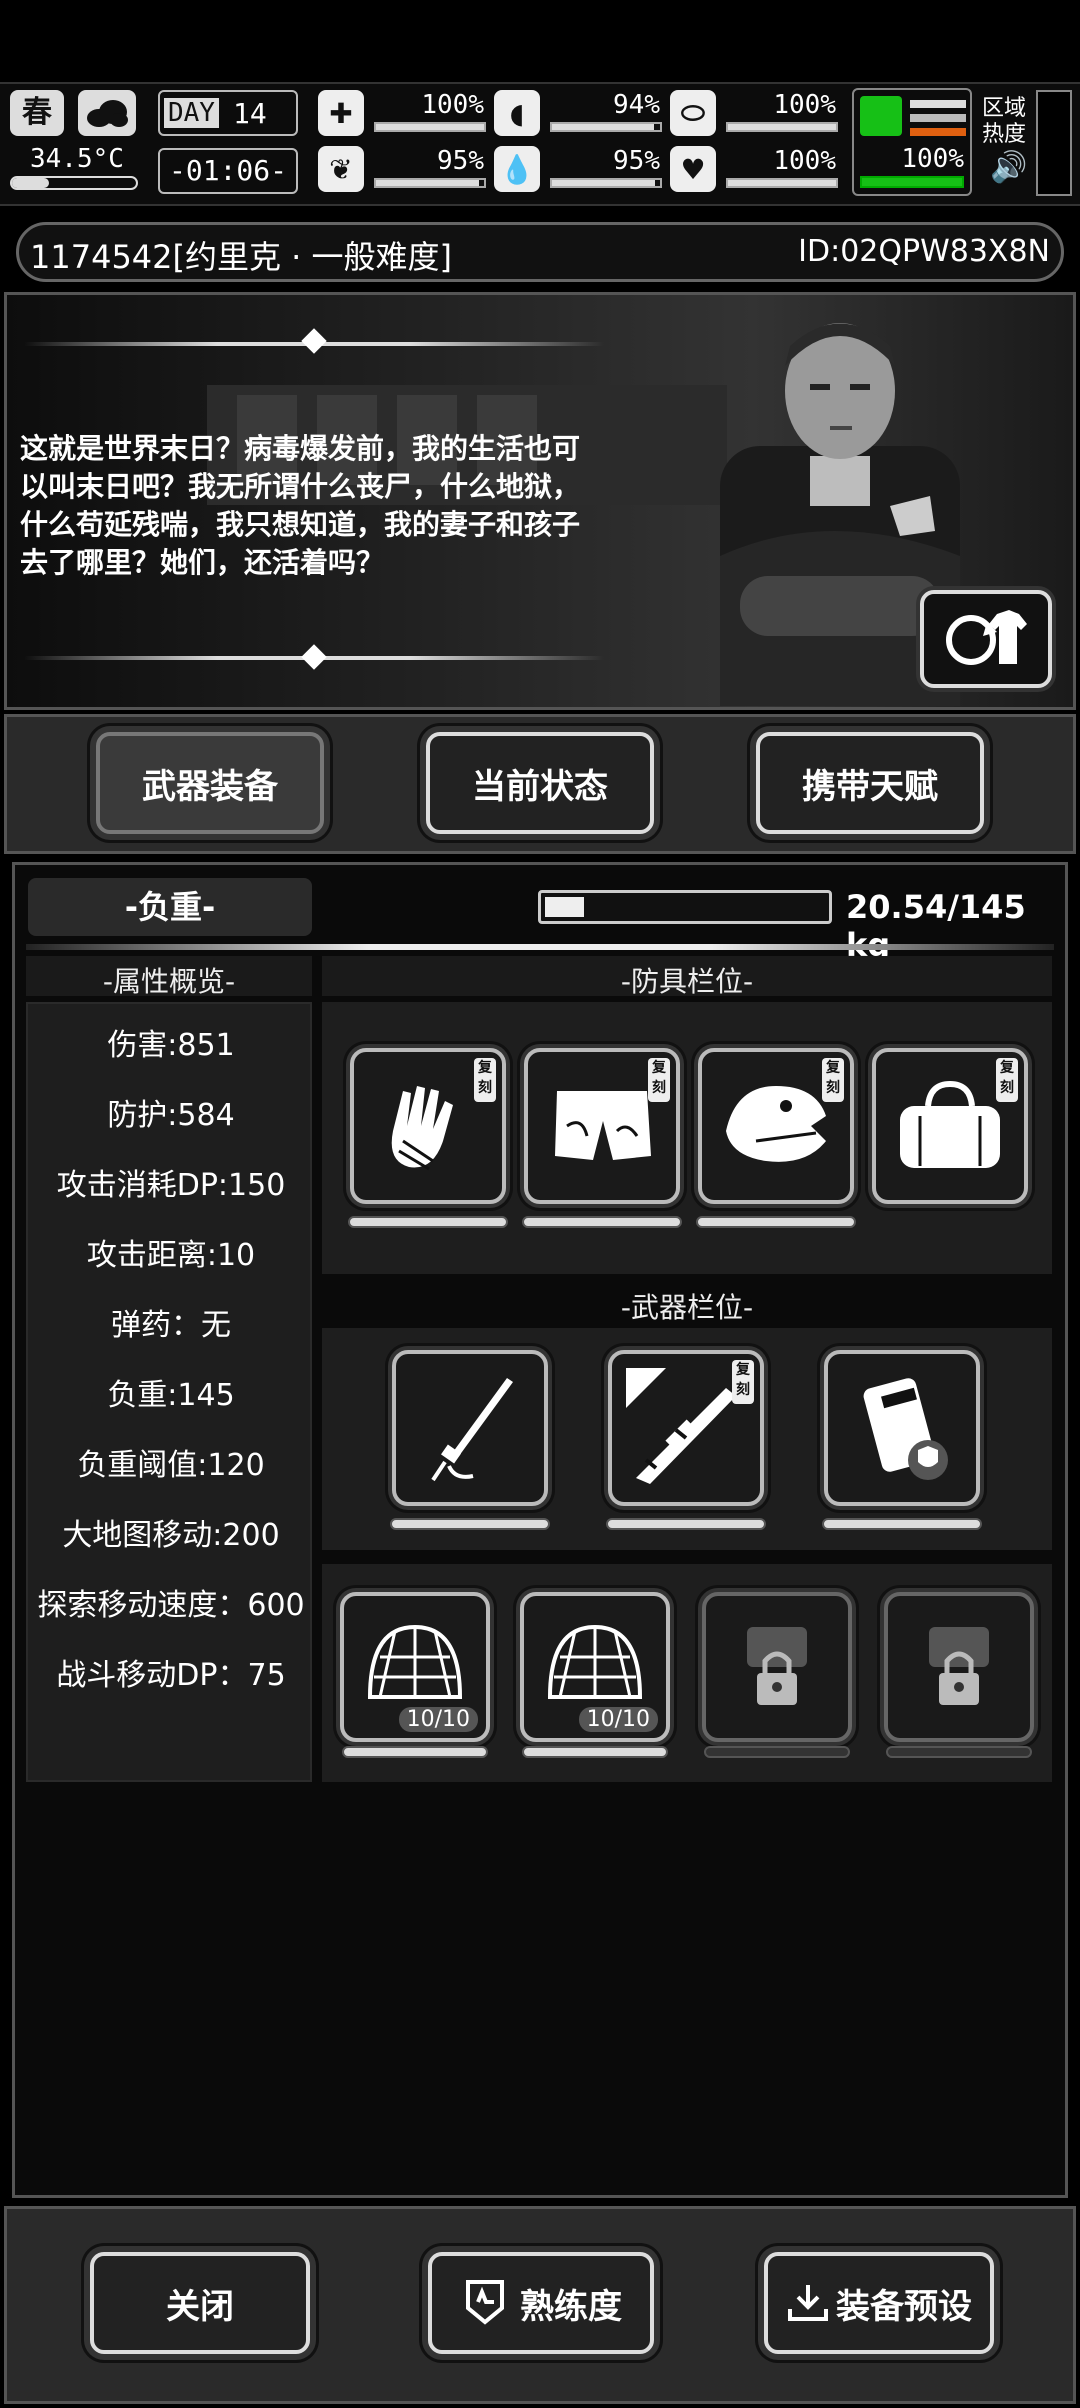 The width and height of the screenshot is (1080, 2408). What do you see at coordinates (517, 169) in the screenshot?
I see `water-drop-icon: 💧` at bounding box center [517, 169].